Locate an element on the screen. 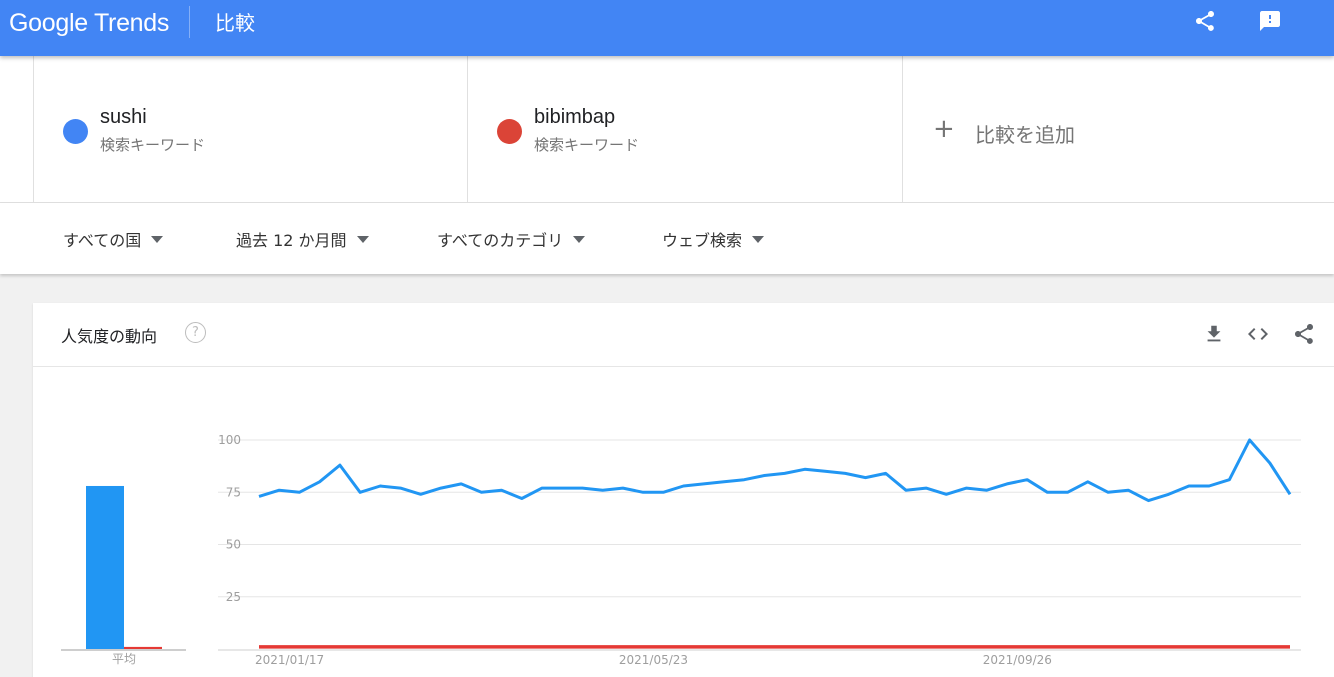  time-range-filter-dropdown: 過去 12 か月間 is located at coordinates (302, 239).